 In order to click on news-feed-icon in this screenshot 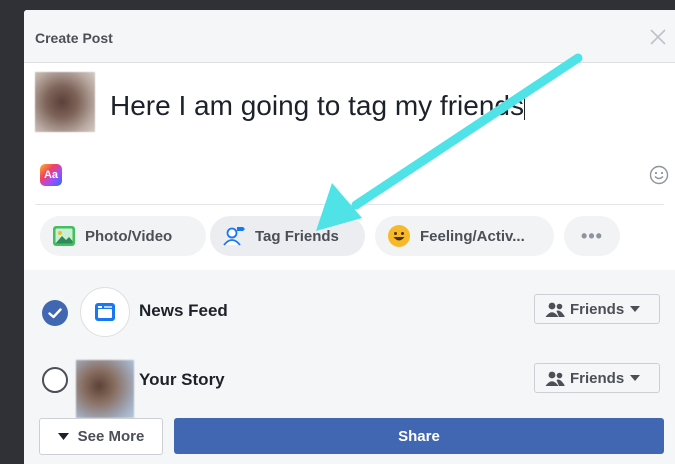, I will do `click(105, 312)`.